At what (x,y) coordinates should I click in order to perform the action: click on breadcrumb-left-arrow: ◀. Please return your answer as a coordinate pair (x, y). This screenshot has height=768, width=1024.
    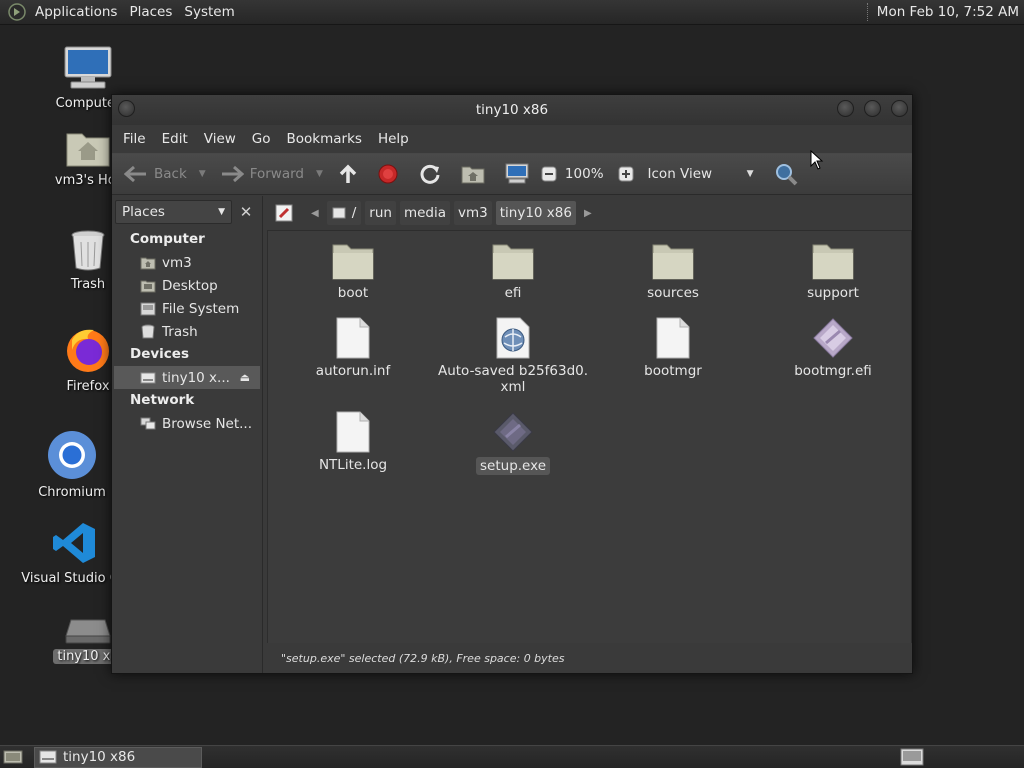
    Looking at the image, I should click on (315, 213).